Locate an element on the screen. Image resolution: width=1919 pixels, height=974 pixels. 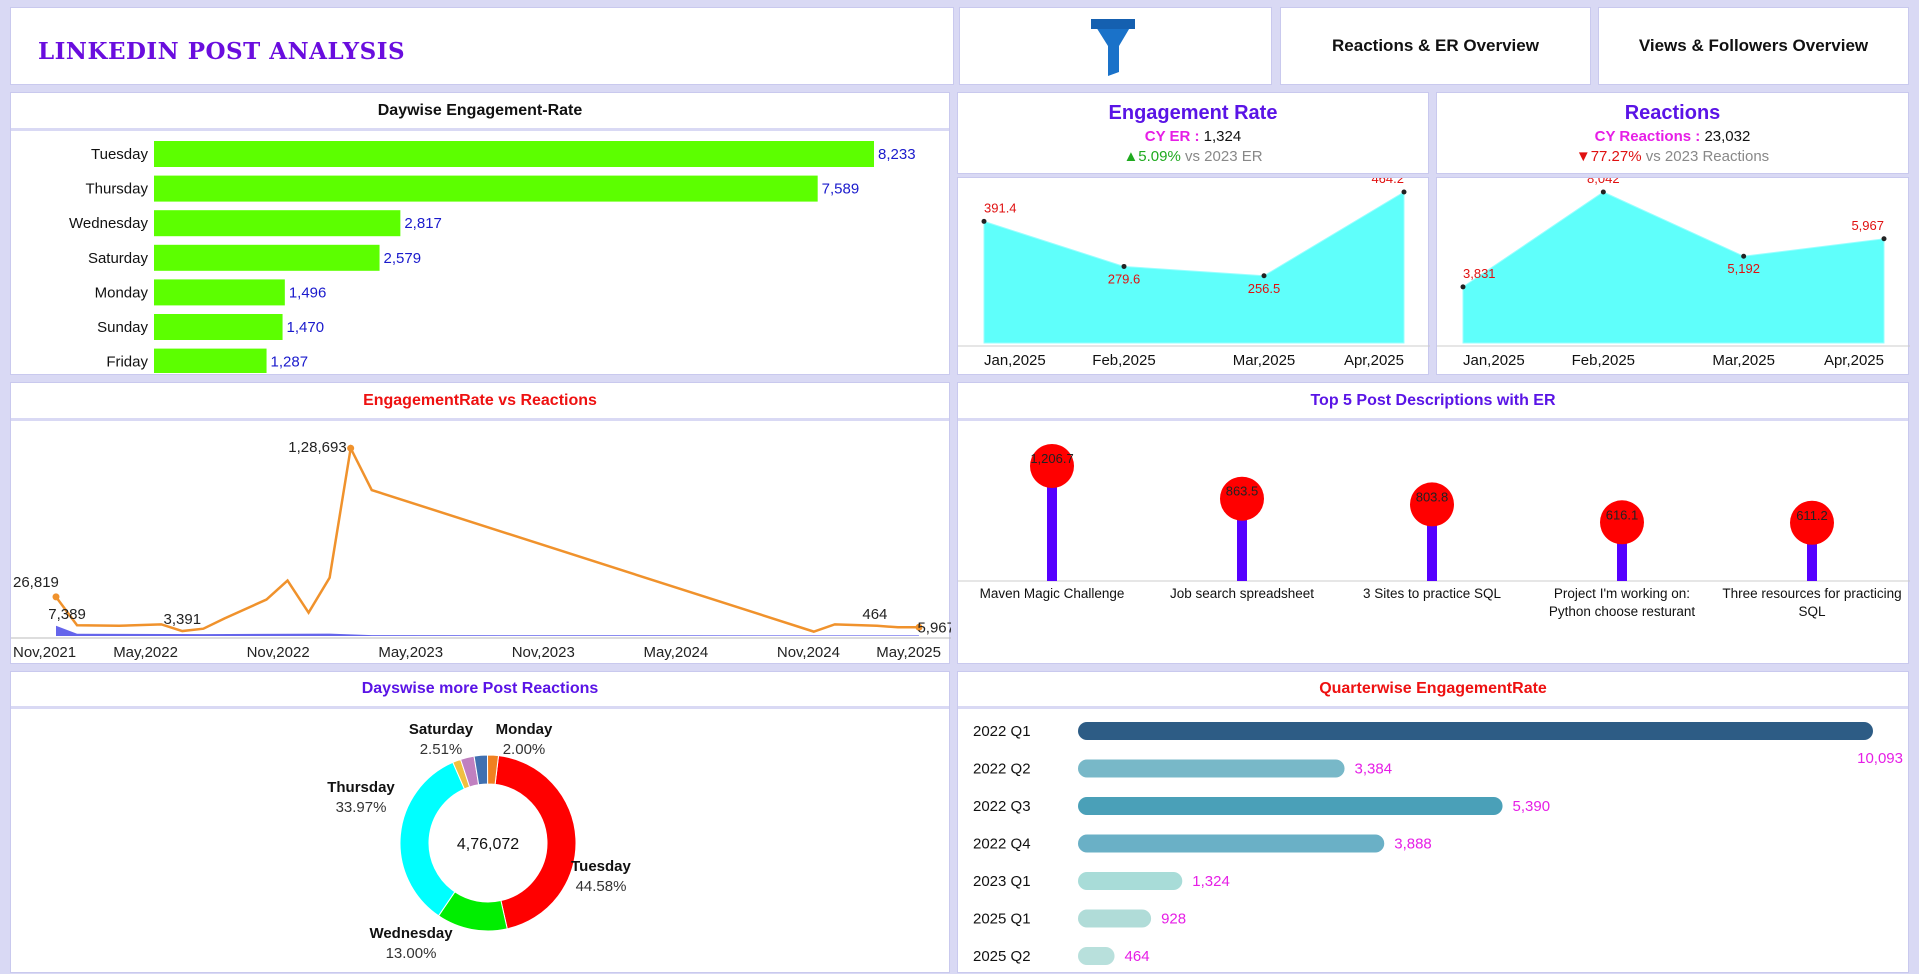
lollipop-value-label: 616.1 is located at coordinates (1622, 514).